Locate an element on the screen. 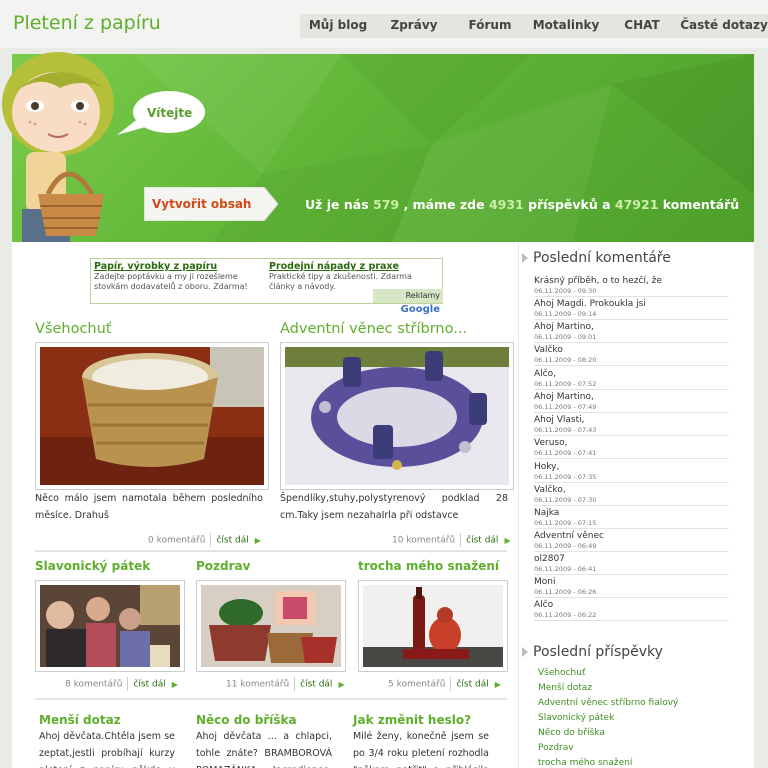  ad-title: Papír, výrobky z papíru is located at coordinates (178, 266).